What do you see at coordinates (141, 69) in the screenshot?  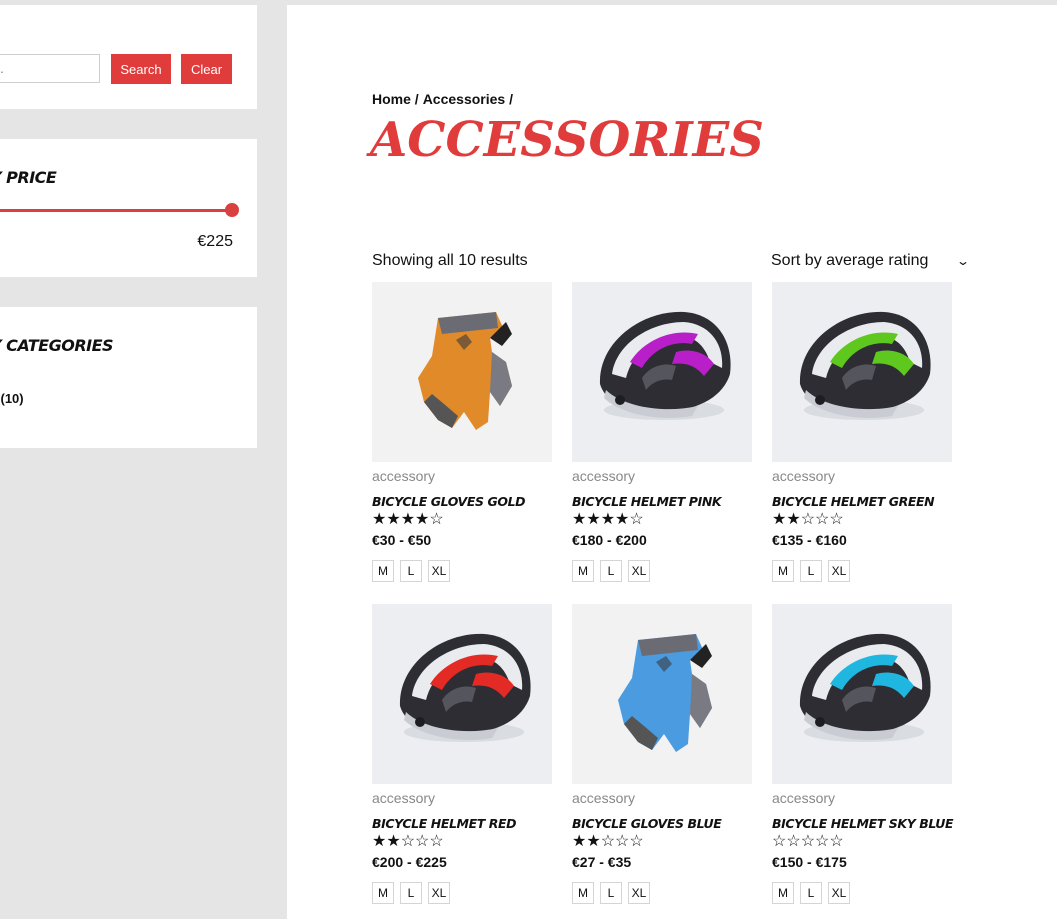 I see `search-button: Search` at bounding box center [141, 69].